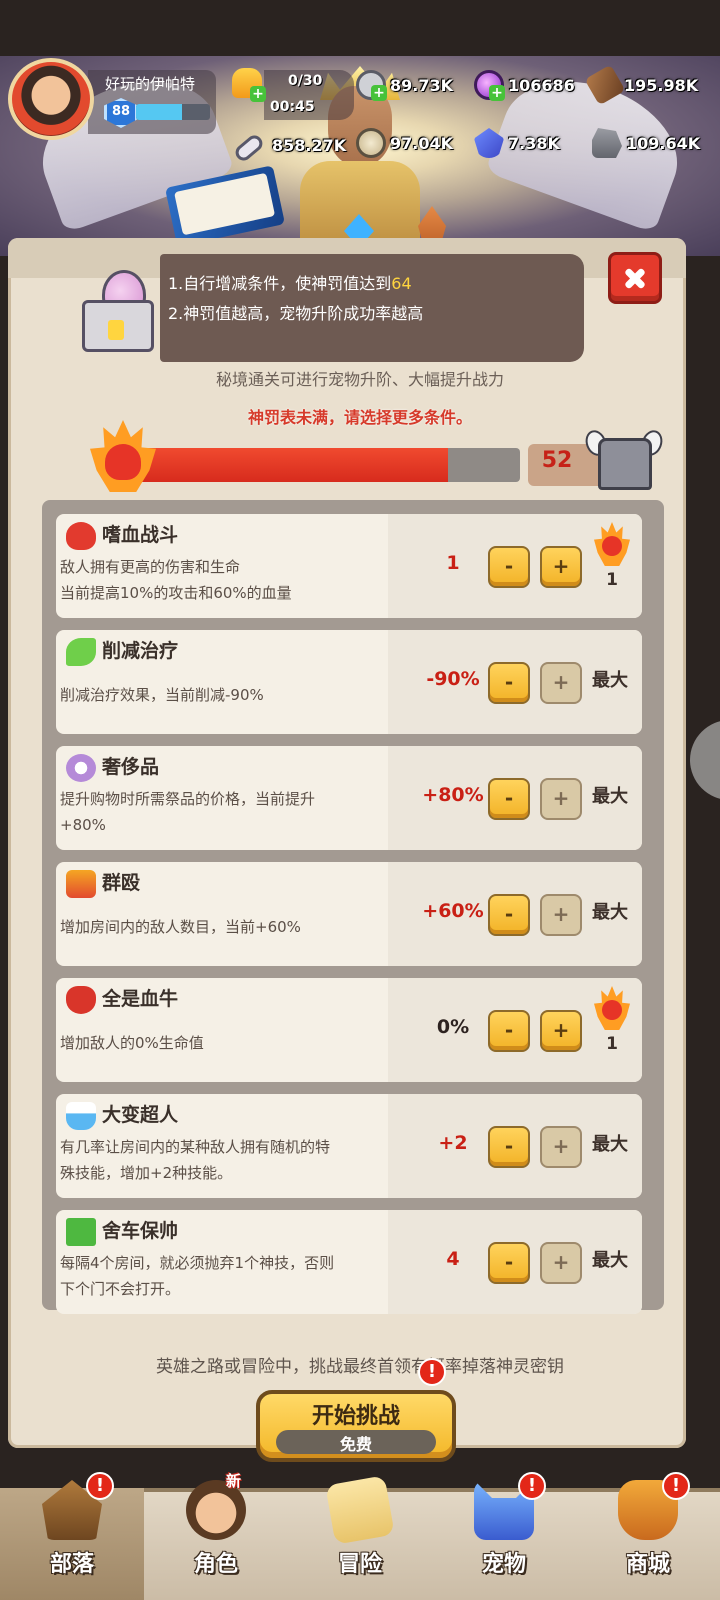 The height and width of the screenshot is (1600, 720). Describe the element at coordinates (258, 94) in the screenshot. I see `add-energy-icon: +` at that location.